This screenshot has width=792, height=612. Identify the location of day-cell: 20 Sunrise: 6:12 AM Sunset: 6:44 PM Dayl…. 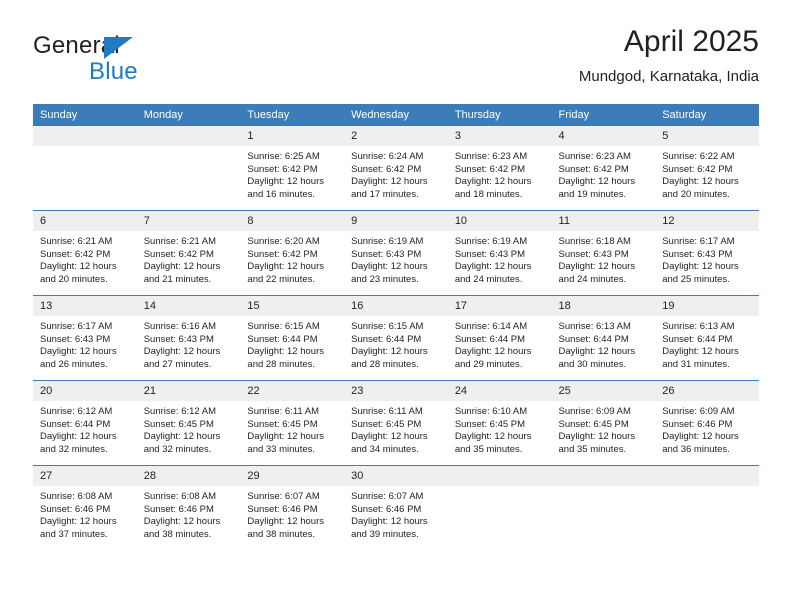
(85, 423).